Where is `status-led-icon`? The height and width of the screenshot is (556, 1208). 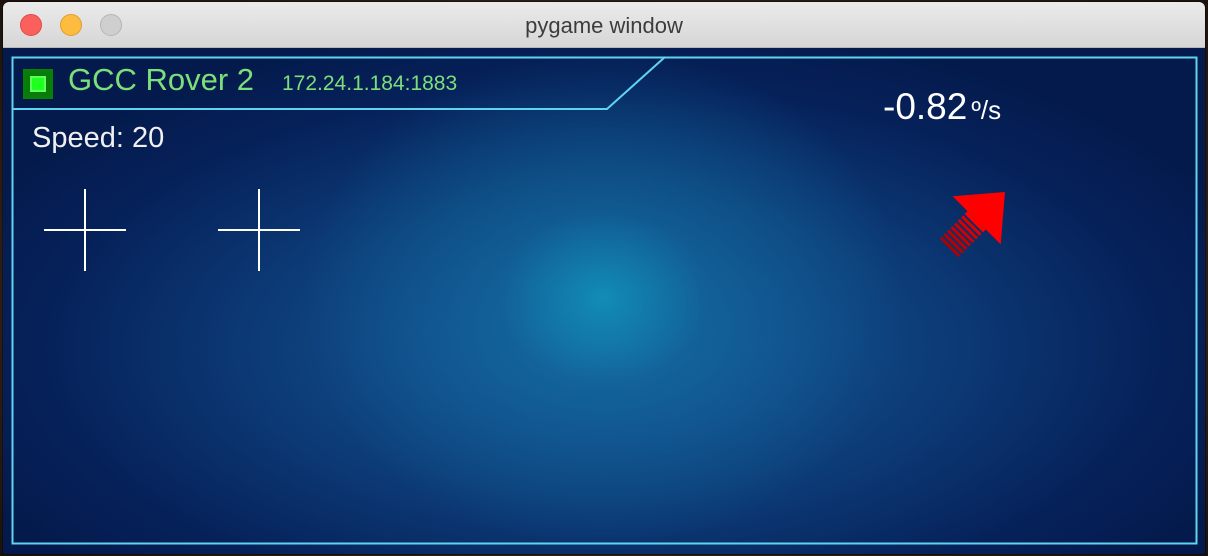
status-led-icon is located at coordinates (38, 84).